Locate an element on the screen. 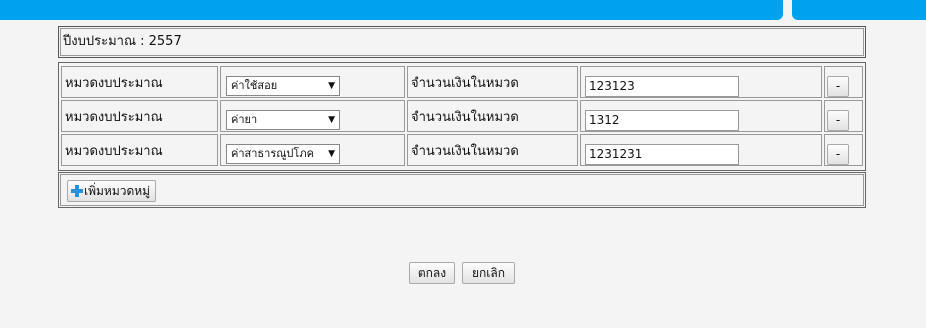 The height and width of the screenshot is (328, 926). category-select: ค่าสาธารณูปโภค ▼ is located at coordinates (283, 154).